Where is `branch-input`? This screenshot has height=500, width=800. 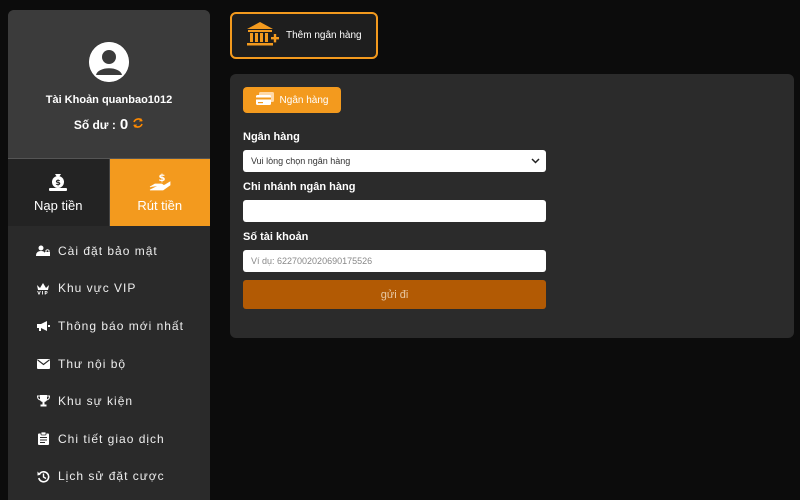 branch-input is located at coordinates (394, 211).